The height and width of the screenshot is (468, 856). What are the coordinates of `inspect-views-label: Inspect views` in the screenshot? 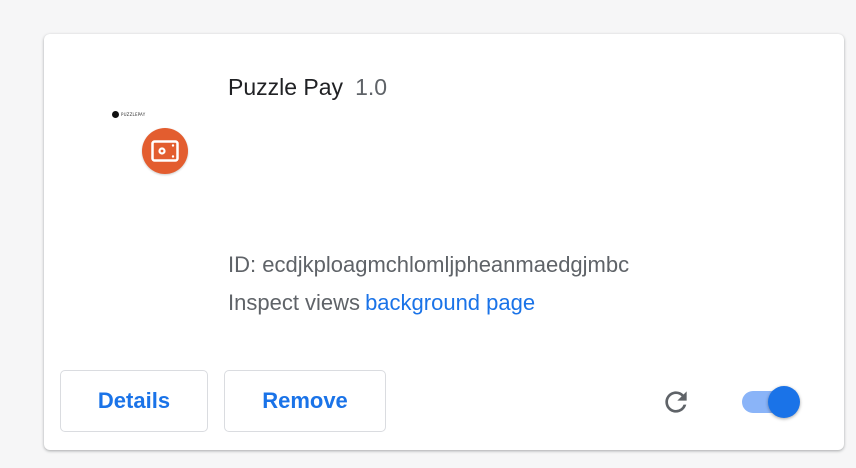 It's located at (294, 302).